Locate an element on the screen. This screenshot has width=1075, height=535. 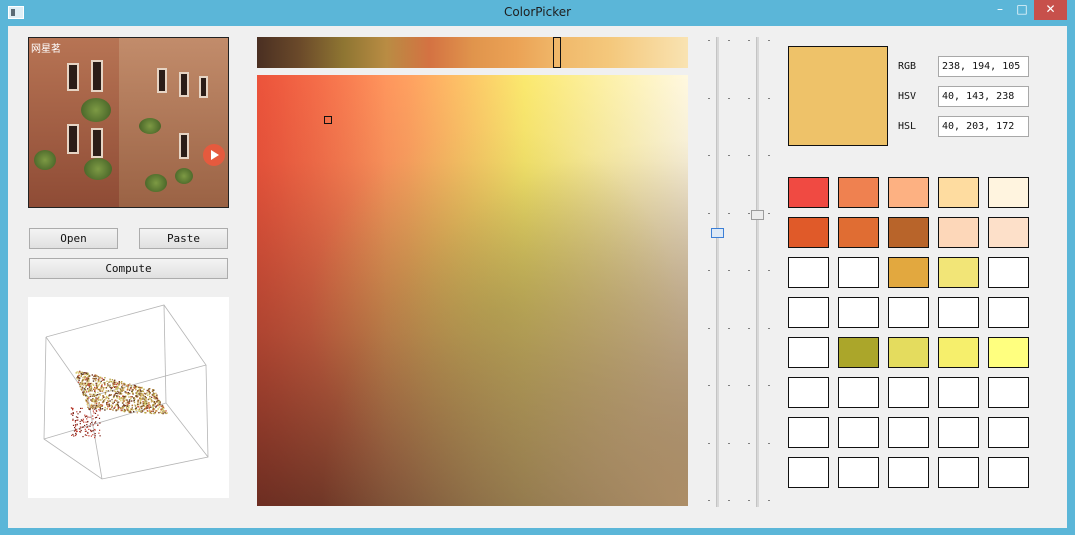
close-button: ✕ is located at coordinates (1050, 10).